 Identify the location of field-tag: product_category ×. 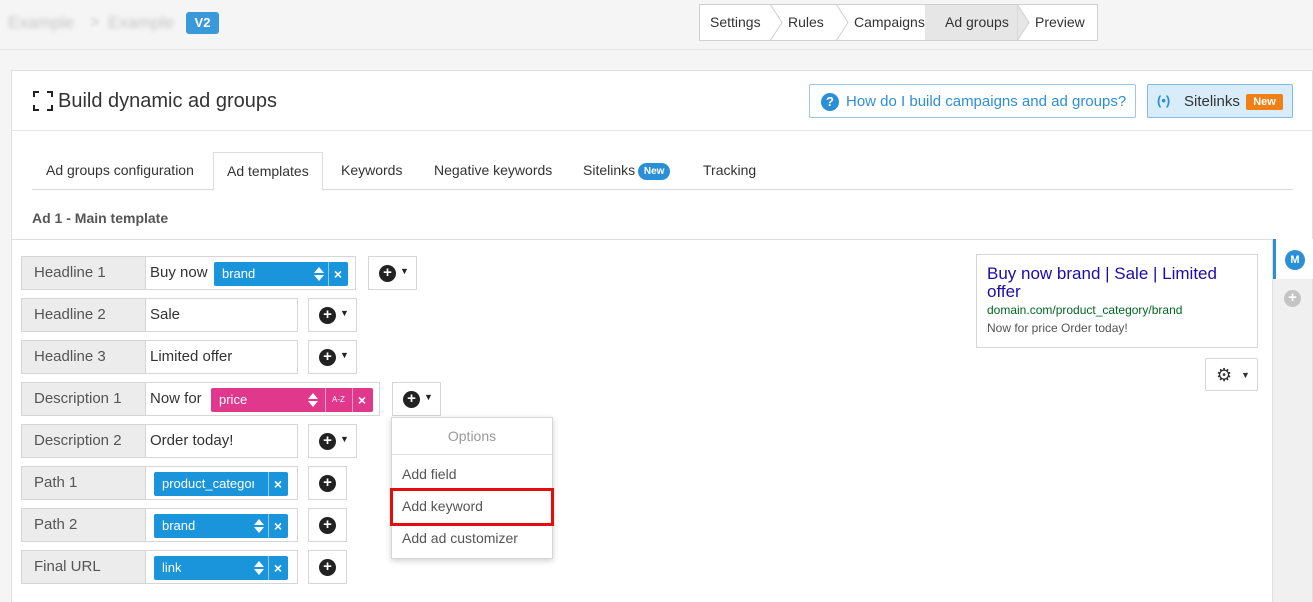
(221, 484).